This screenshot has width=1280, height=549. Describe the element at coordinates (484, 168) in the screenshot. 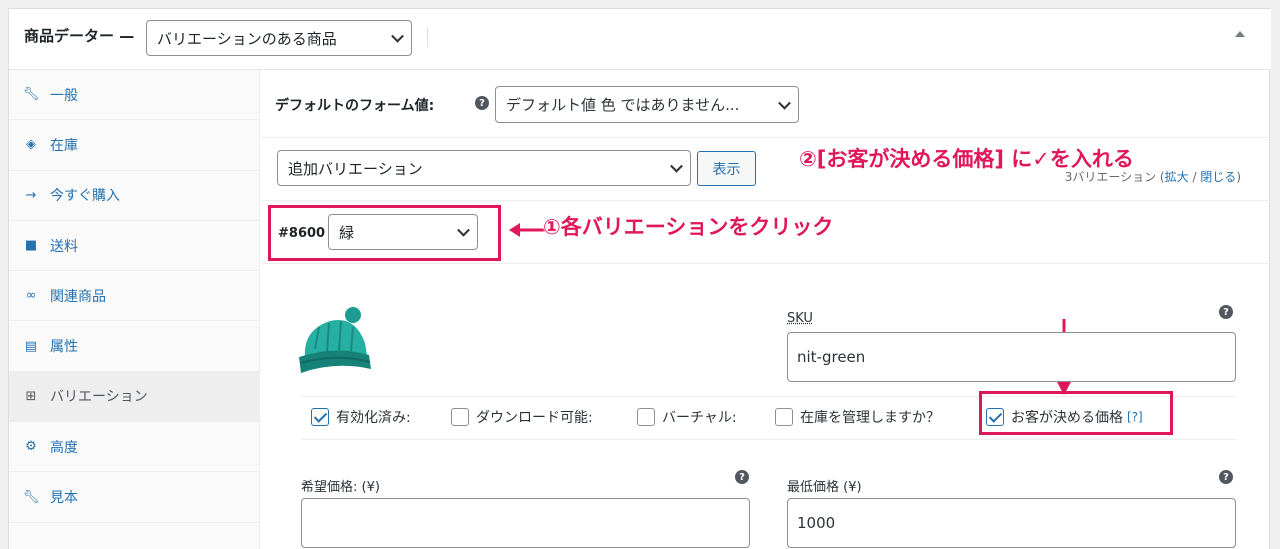

I see `variation-action-select: 追加バリエーション` at that location.